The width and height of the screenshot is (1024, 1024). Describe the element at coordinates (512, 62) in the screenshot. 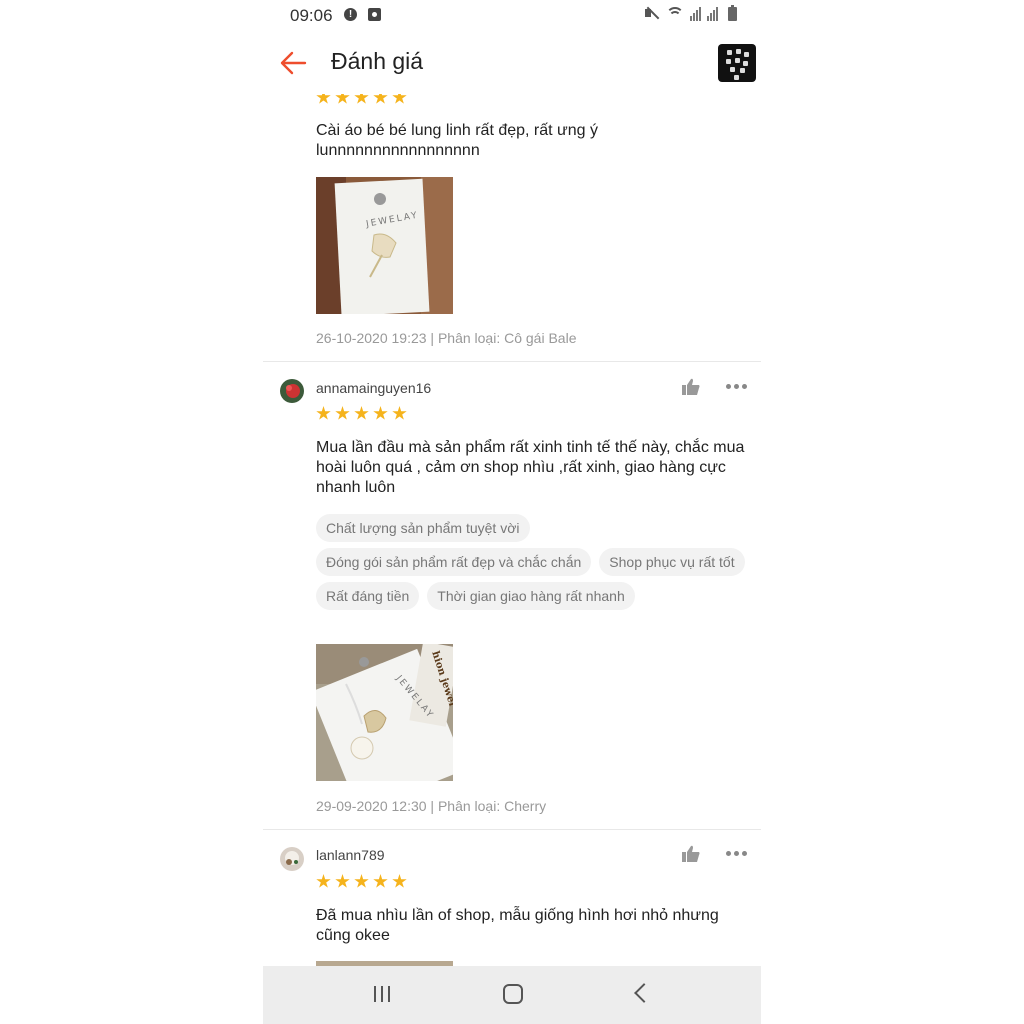

I see `app-header: Đánh giá` at that location.